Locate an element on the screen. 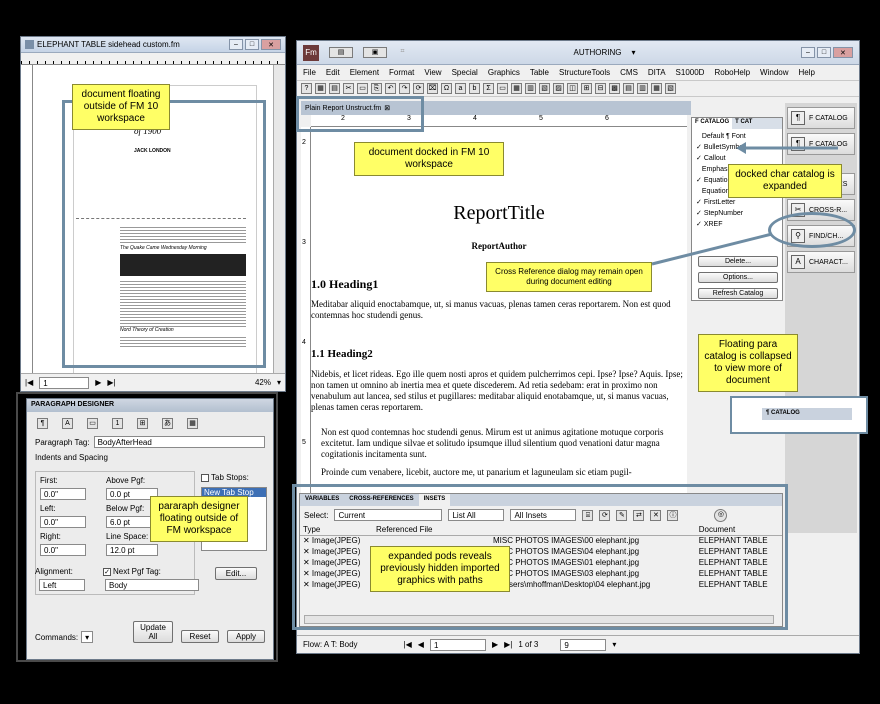 This screenshot has height=704, width=880. menu-edit: Edit is located at coordinates (333, 72).